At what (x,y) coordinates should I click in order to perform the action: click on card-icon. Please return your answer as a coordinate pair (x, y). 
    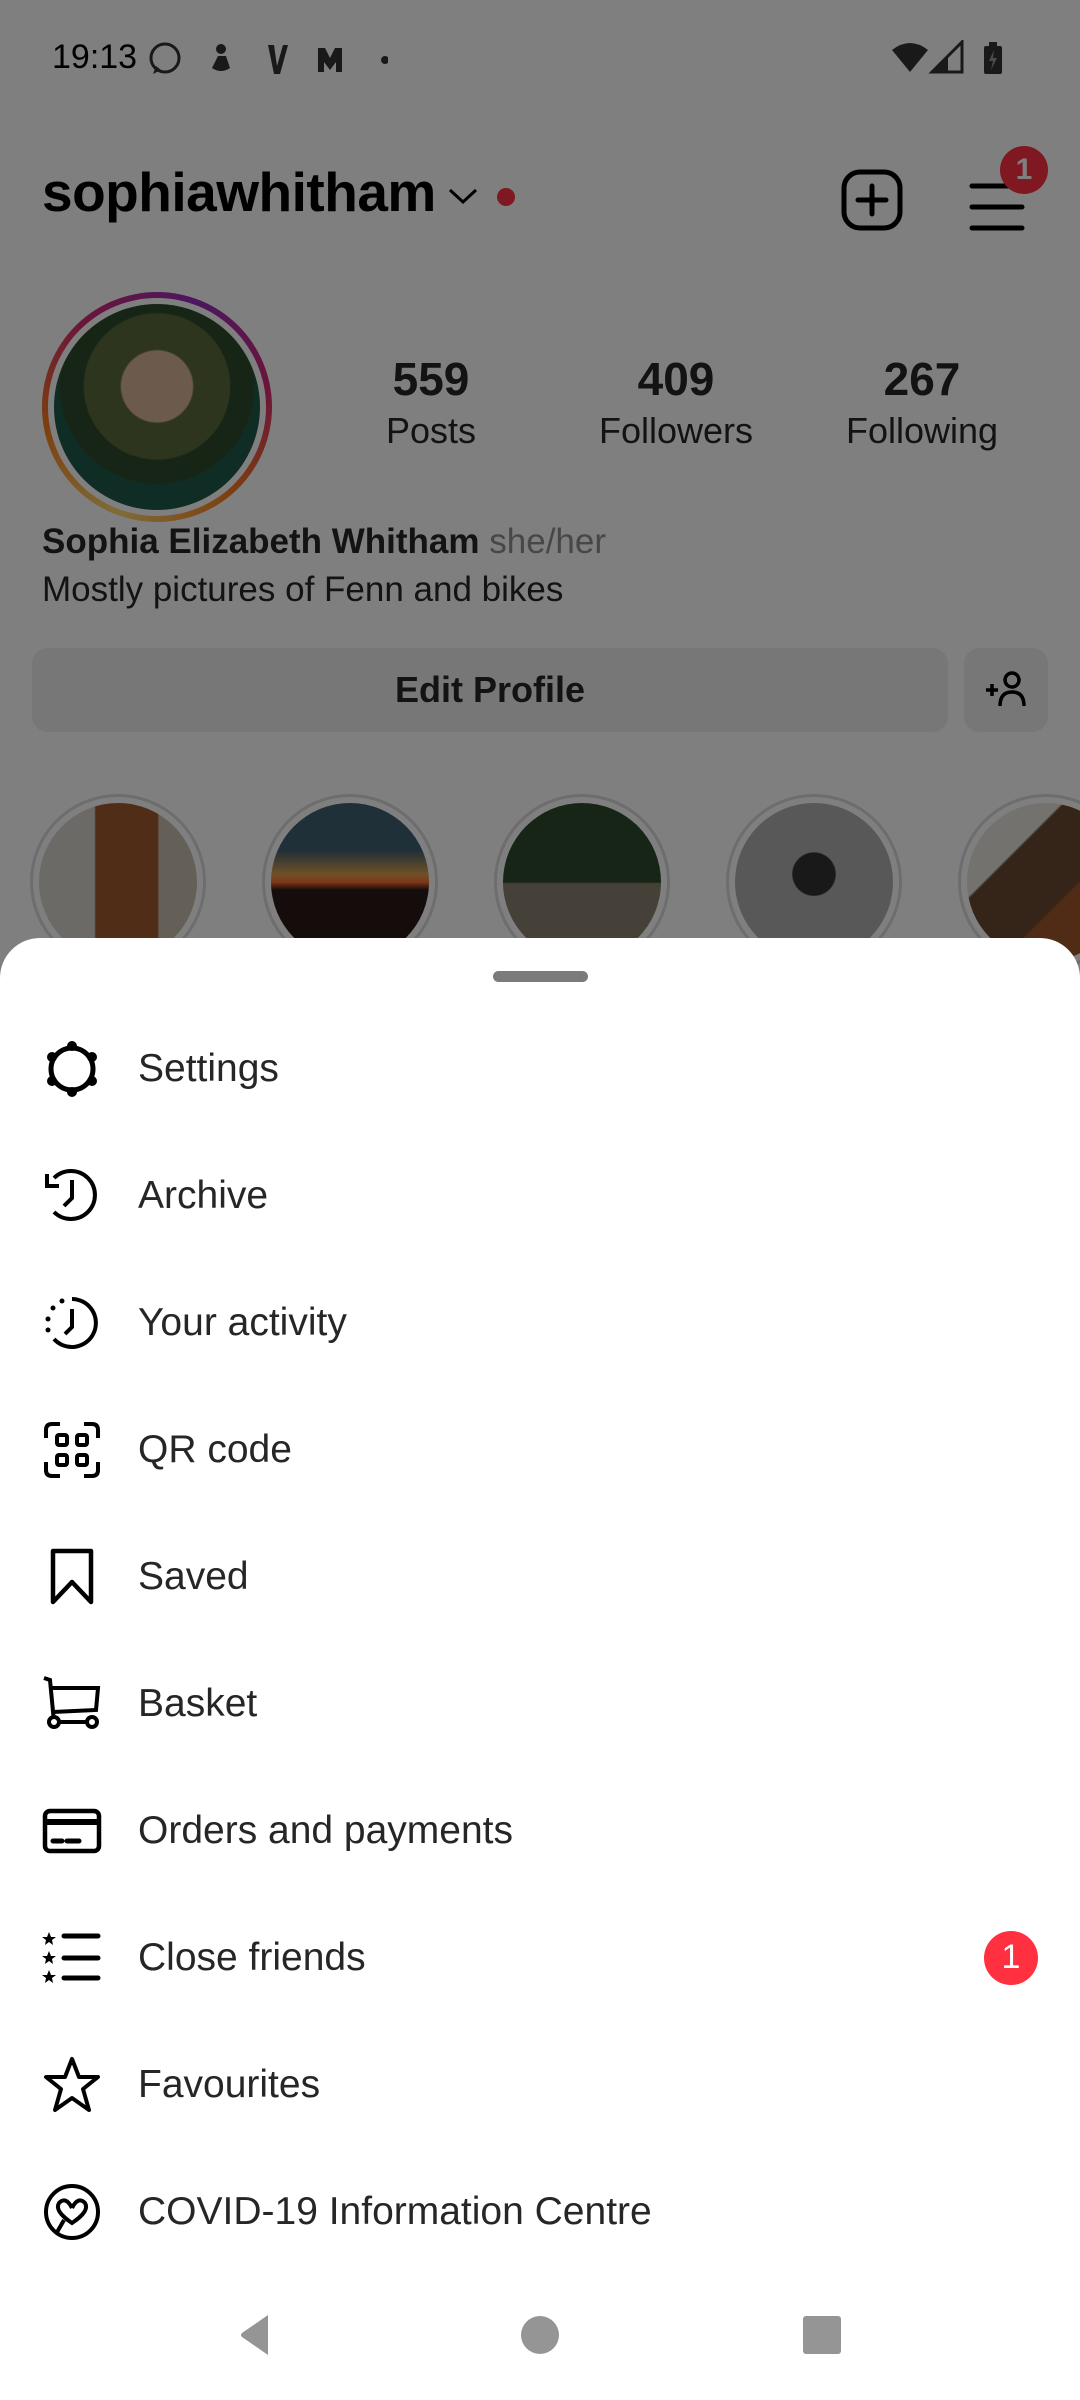
    Looking at the image, I should click on (72, 1831).